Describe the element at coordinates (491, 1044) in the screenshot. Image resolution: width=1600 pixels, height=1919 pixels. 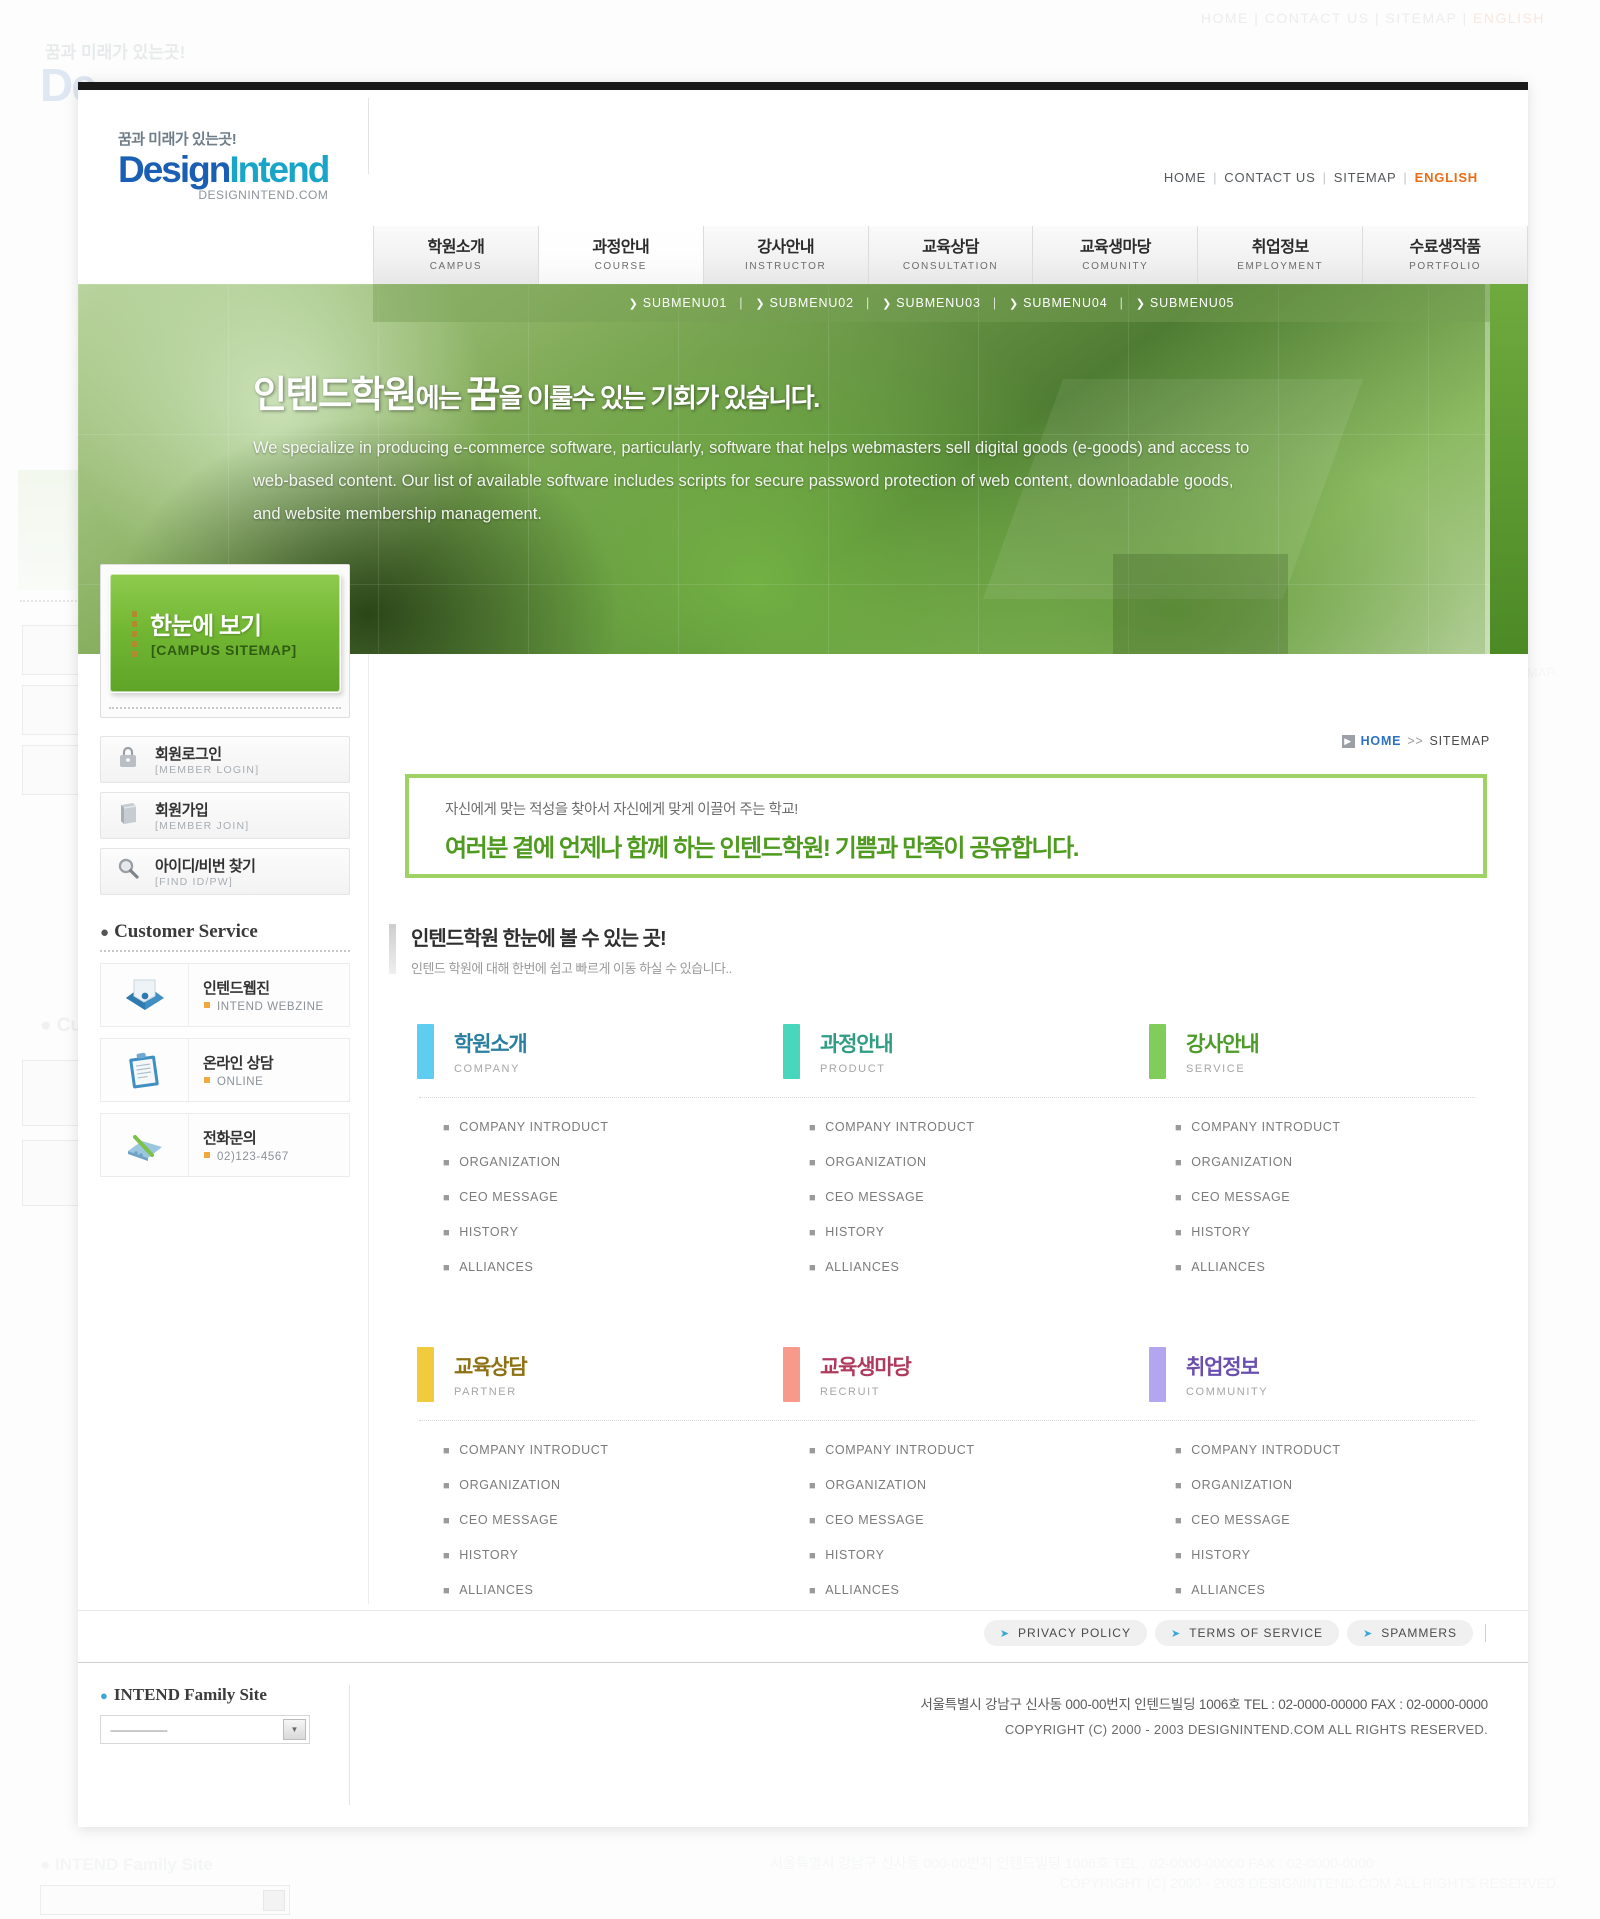
I see `sitemap-col-company-ko: 학원소개` at that location.